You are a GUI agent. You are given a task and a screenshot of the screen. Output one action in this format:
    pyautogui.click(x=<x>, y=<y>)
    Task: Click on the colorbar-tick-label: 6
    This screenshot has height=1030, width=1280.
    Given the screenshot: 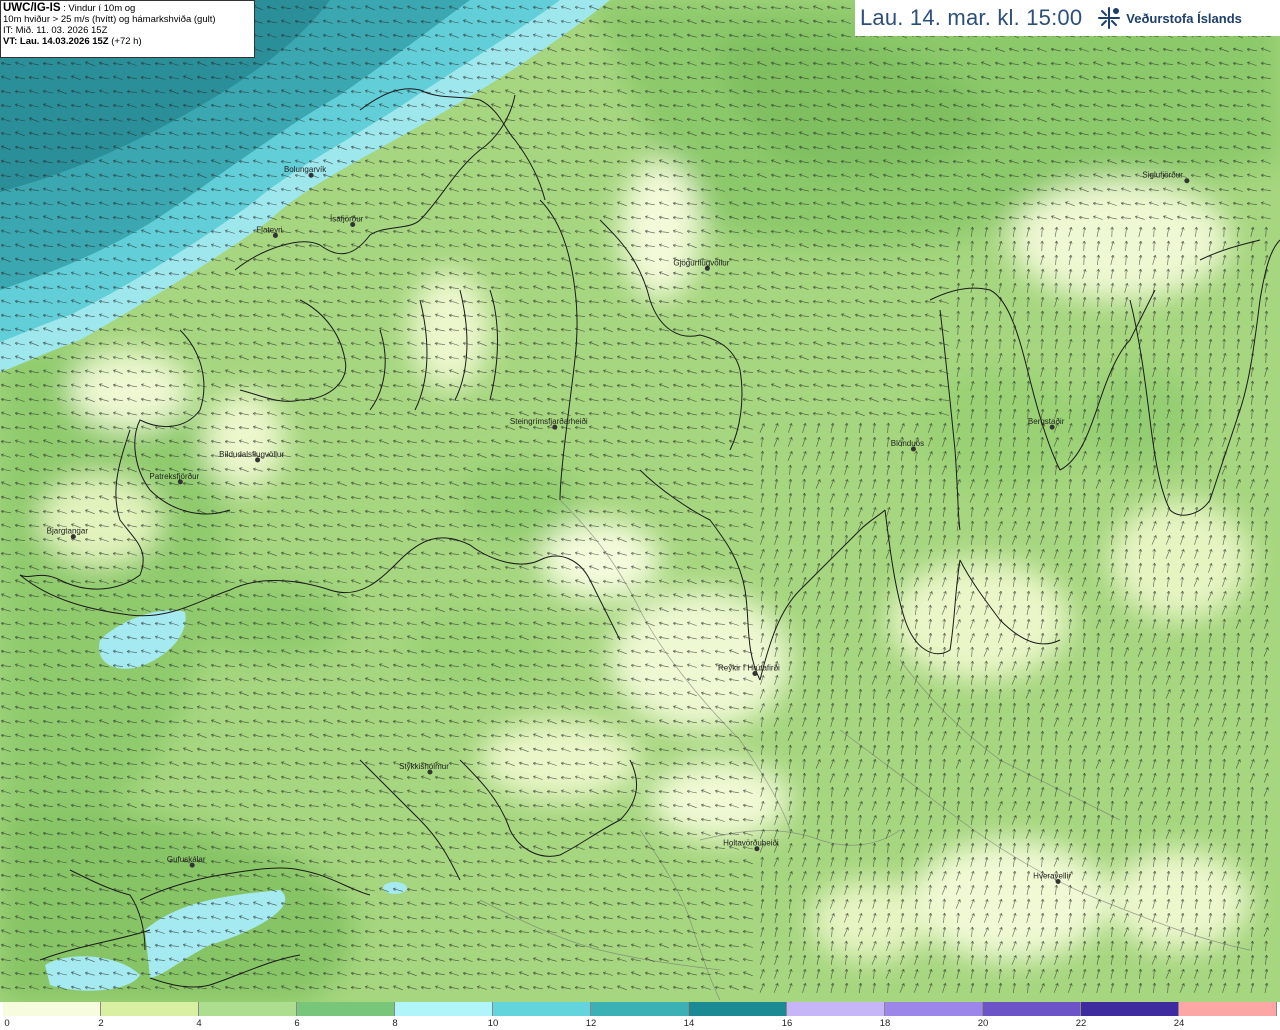 What is the action you would take?
    pyautogui.click(x=297, y=1023)
    